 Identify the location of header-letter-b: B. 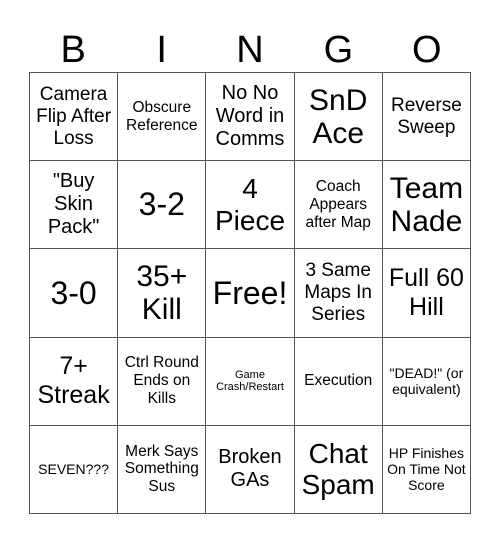
(73, 50).